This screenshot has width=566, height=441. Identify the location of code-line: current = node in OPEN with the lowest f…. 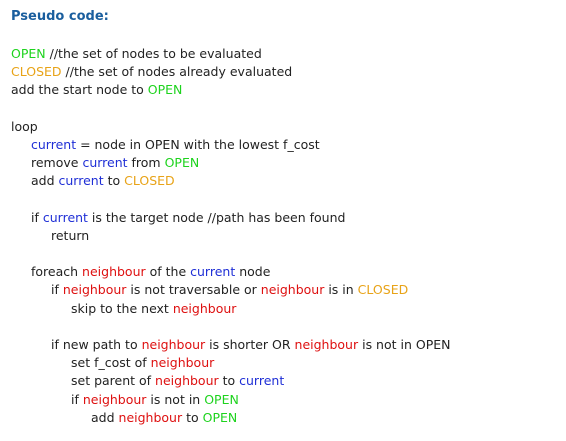
(286, 145).